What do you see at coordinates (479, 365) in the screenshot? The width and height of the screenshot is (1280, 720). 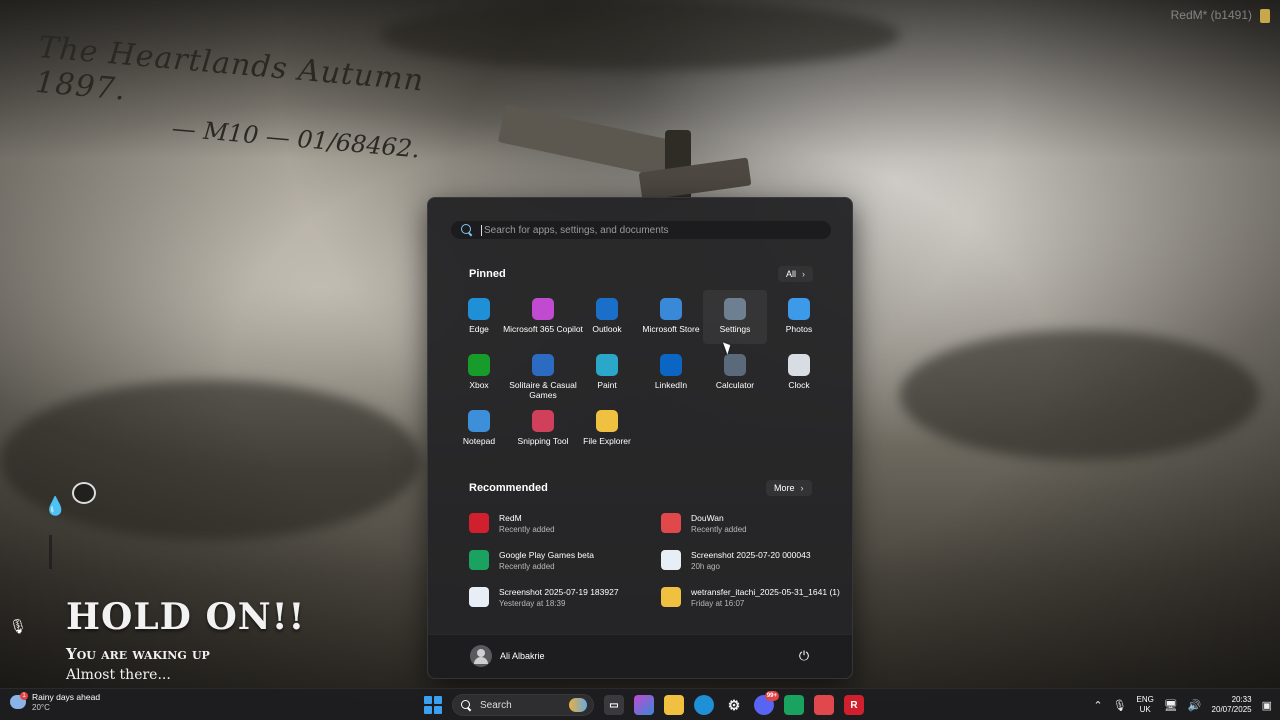 I see `xbox-icon` at bounding box center [479, 365].